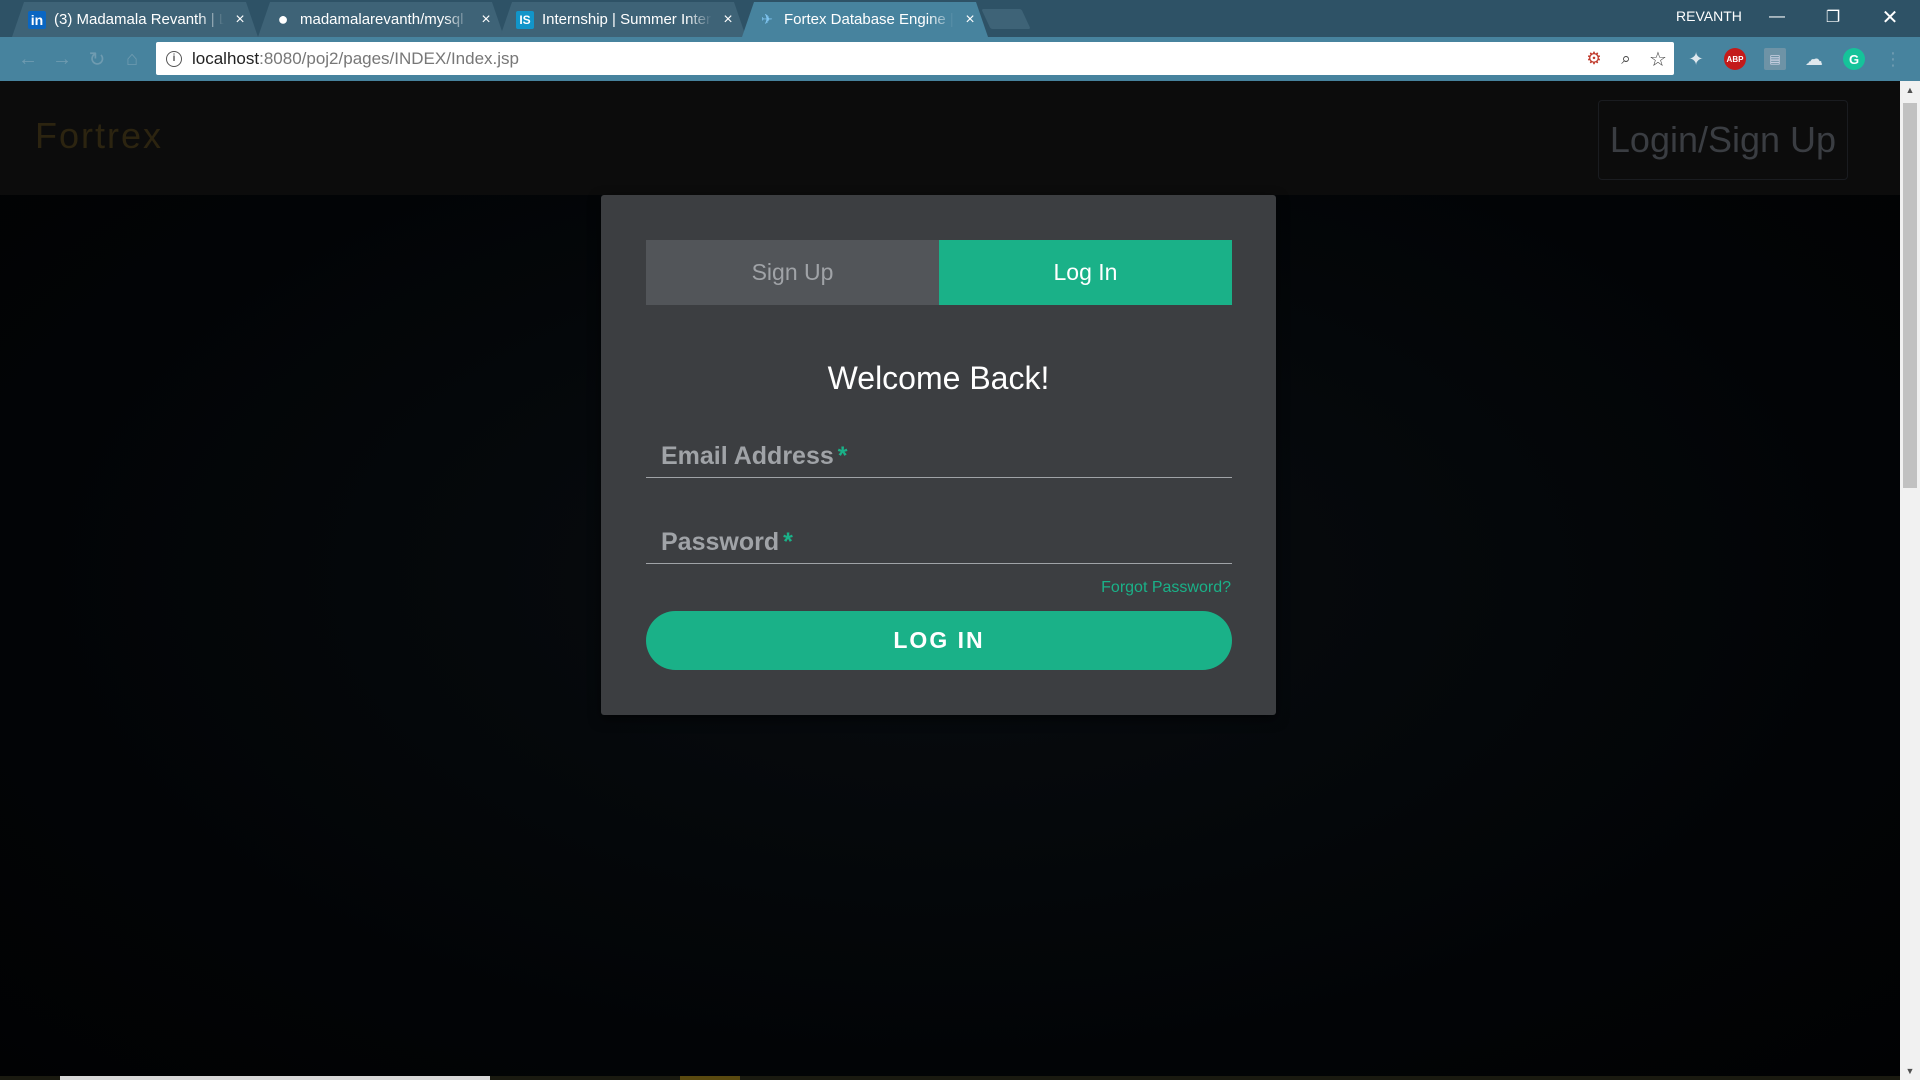  I want to click on browser-tab-fortex: ✈ Fortex Database Engine | ×, so click(865, 19).